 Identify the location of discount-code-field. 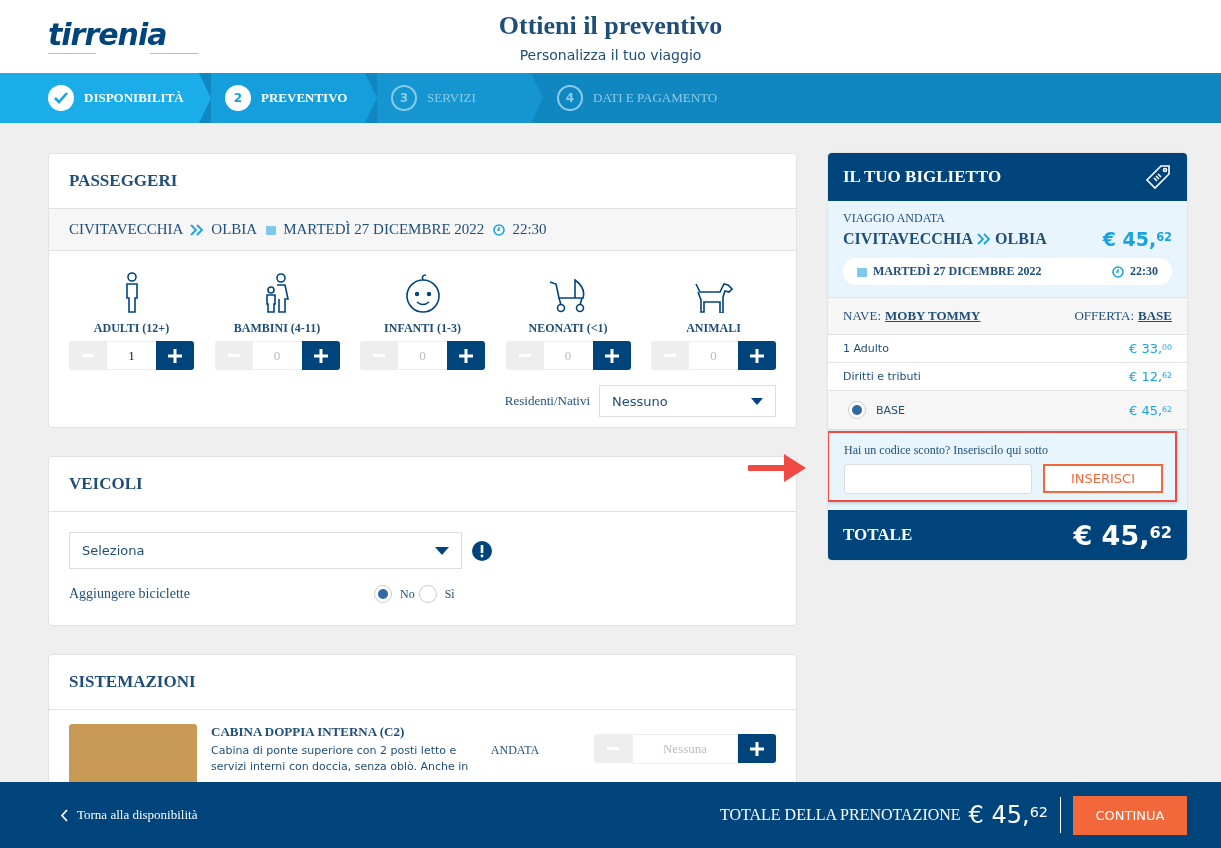
(938, 479).